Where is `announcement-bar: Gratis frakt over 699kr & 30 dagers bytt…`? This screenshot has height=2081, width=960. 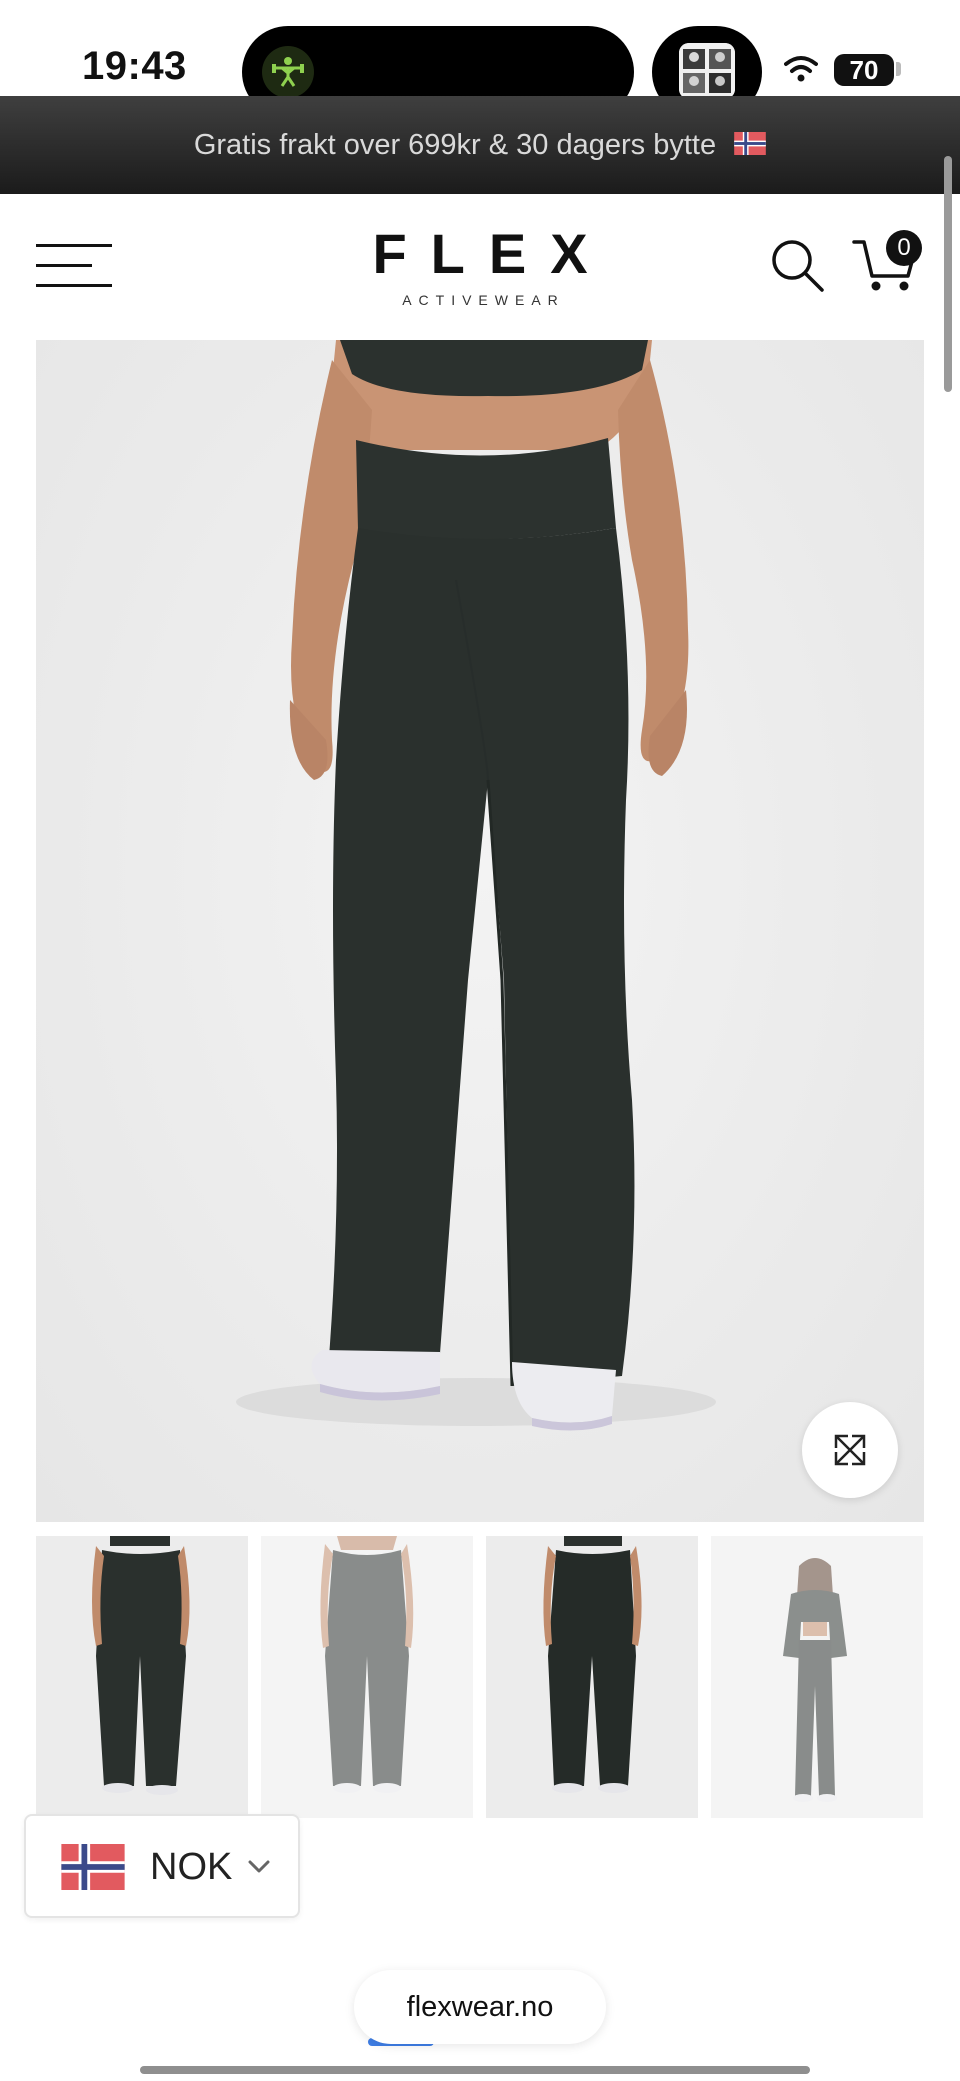
announcement-bar: Gratis frakt over 699kr & 30 dagers bytt… is located at coordinates (480, 145).